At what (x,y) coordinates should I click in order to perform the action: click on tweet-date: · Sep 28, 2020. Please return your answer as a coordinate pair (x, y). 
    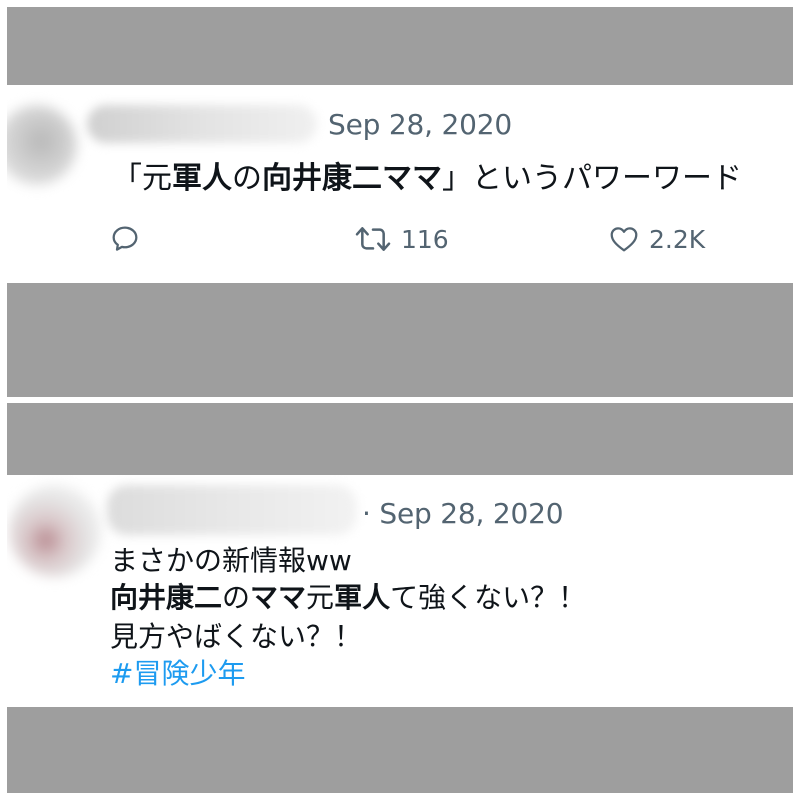
    Looking at the image, I should click on (463, 513).